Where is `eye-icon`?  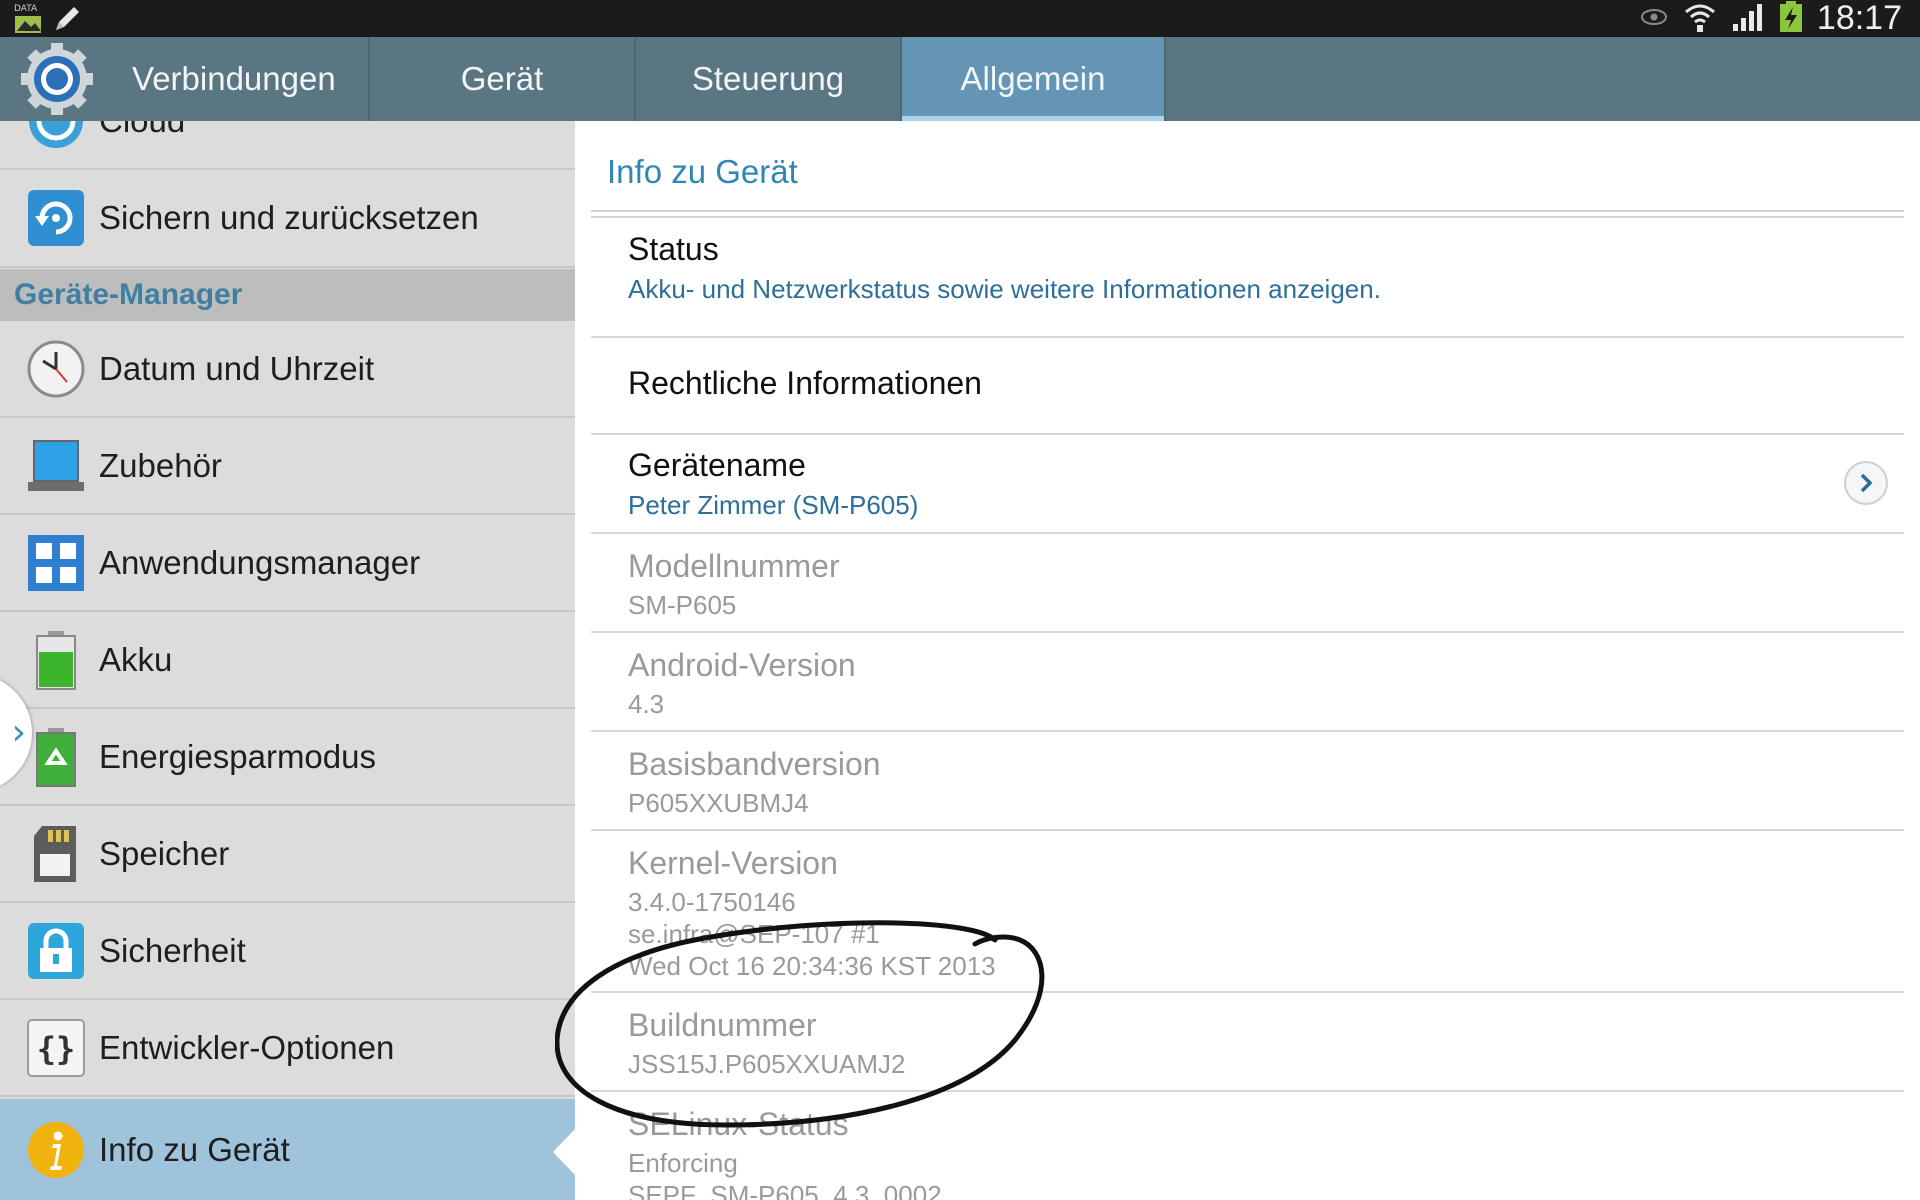 eye-icon is located at coordinates (1654, 19).